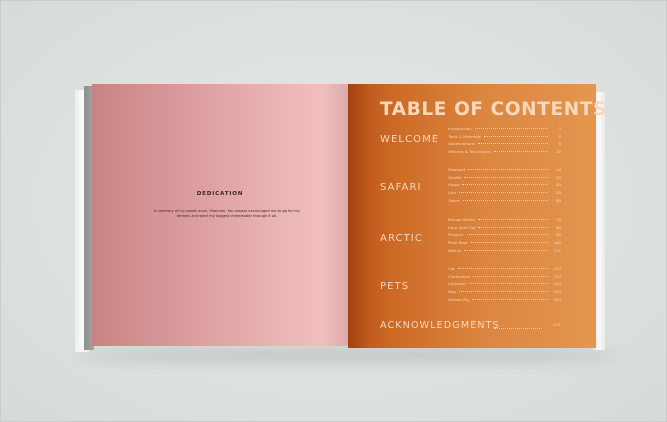 The width and height of the screenshot is (667, 422). I want to click on toc-entry: Giraffe 30, so click(504, 177).